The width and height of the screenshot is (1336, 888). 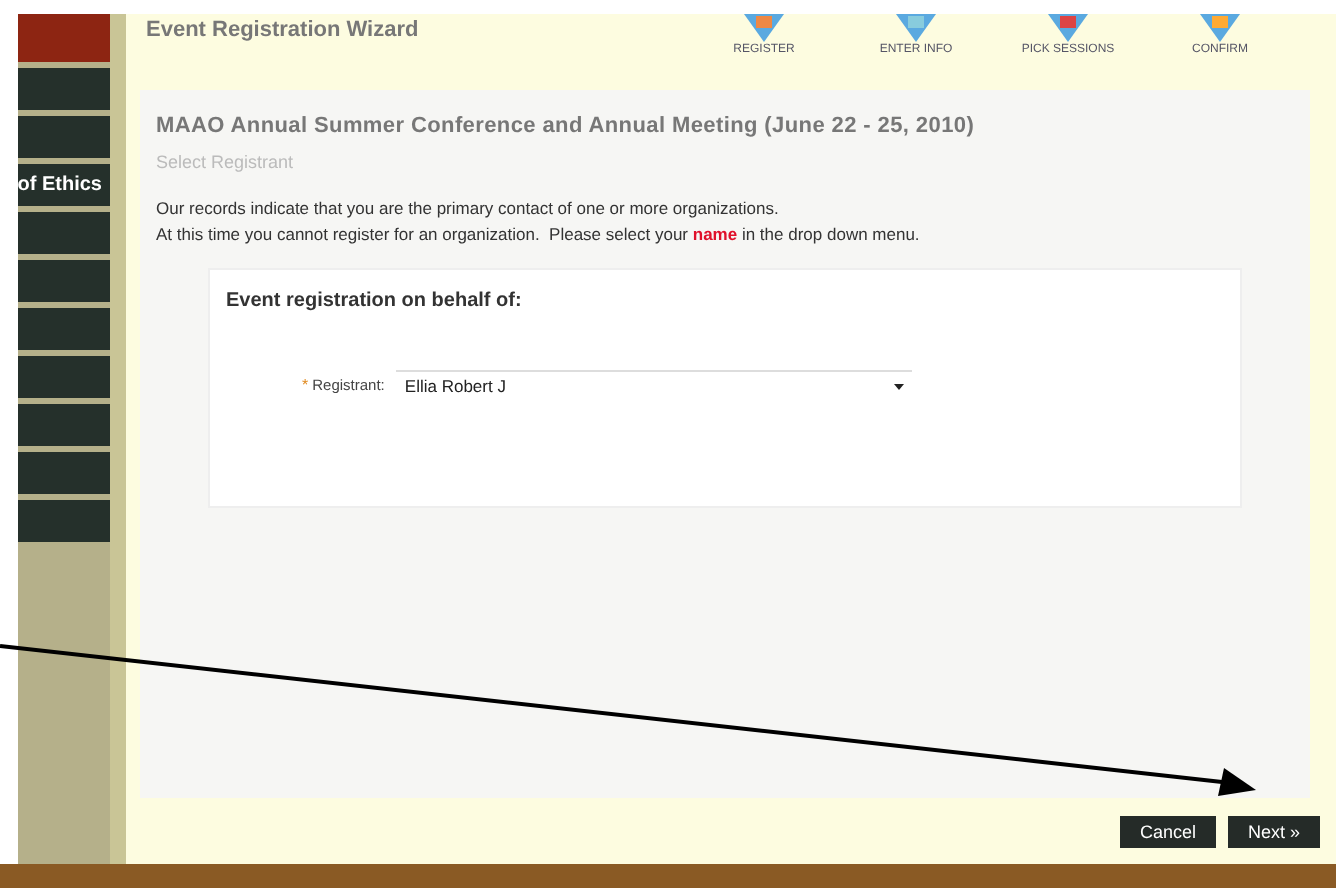 I want to click on sidebar-header, so click(x=64, y=38).